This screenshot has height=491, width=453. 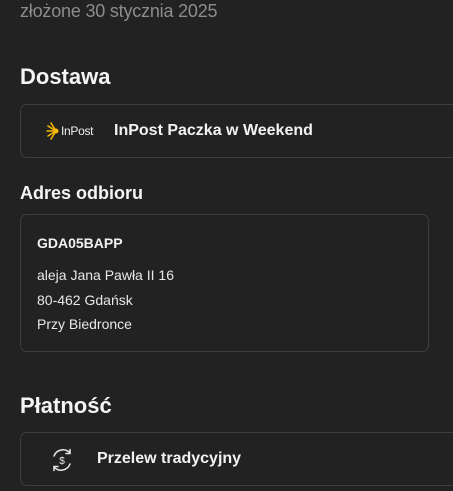 I want to click on inpost-logo-text: InPost, so click(x=77, y=131).